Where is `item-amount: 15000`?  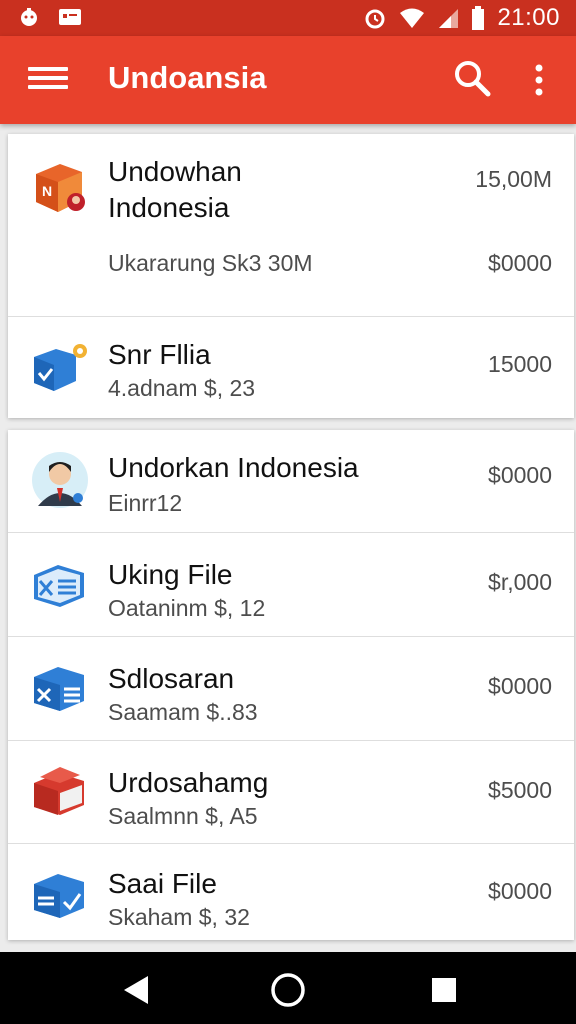
item-amount: 15000 is located at coordinates (520, 364).